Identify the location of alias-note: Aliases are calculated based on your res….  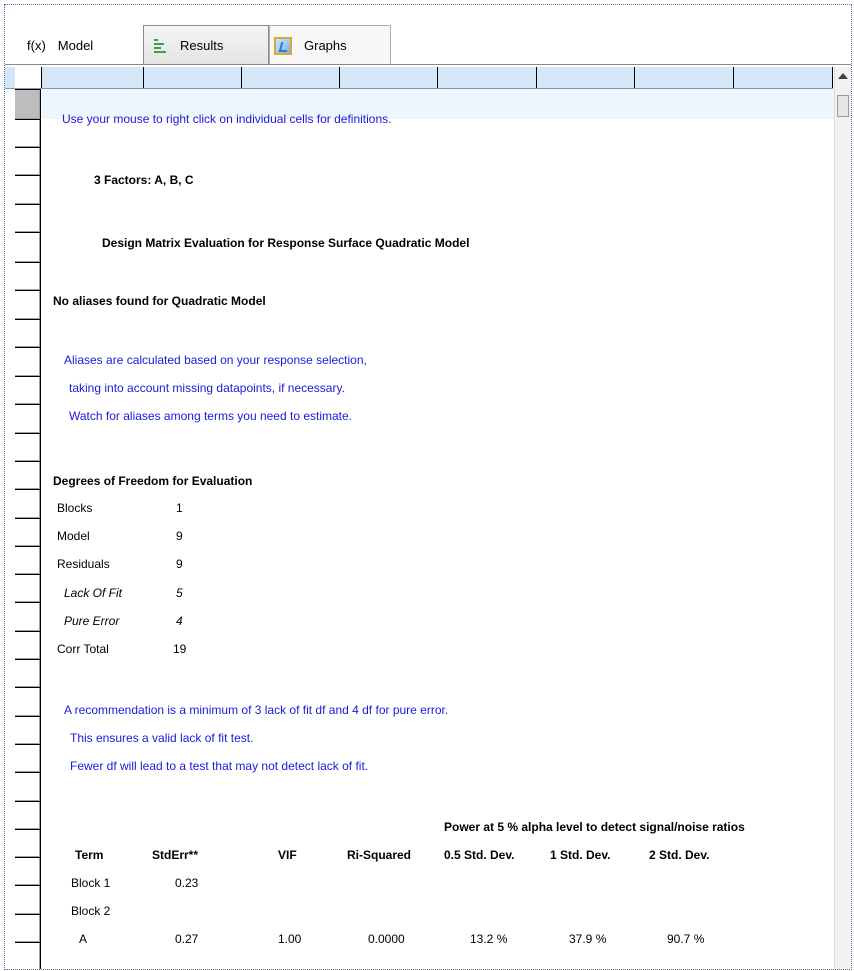
(215, 360).